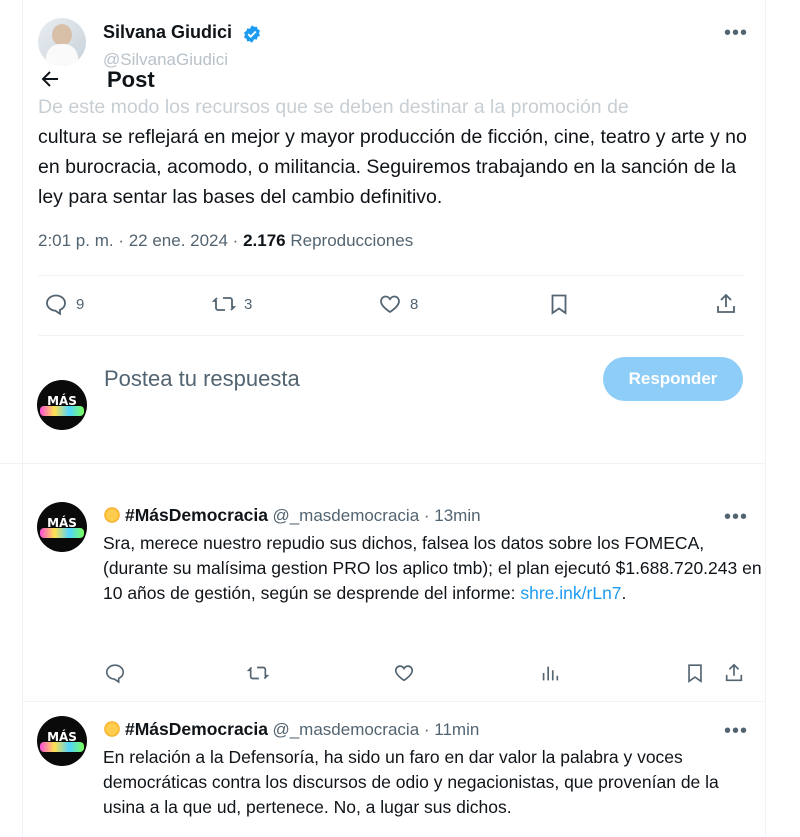 Image resolution: width=800 pixels, height=837 pixels. Describe the element at coordinates (80, 304) in the screenshot. I see `reply-count: 9` at that location.